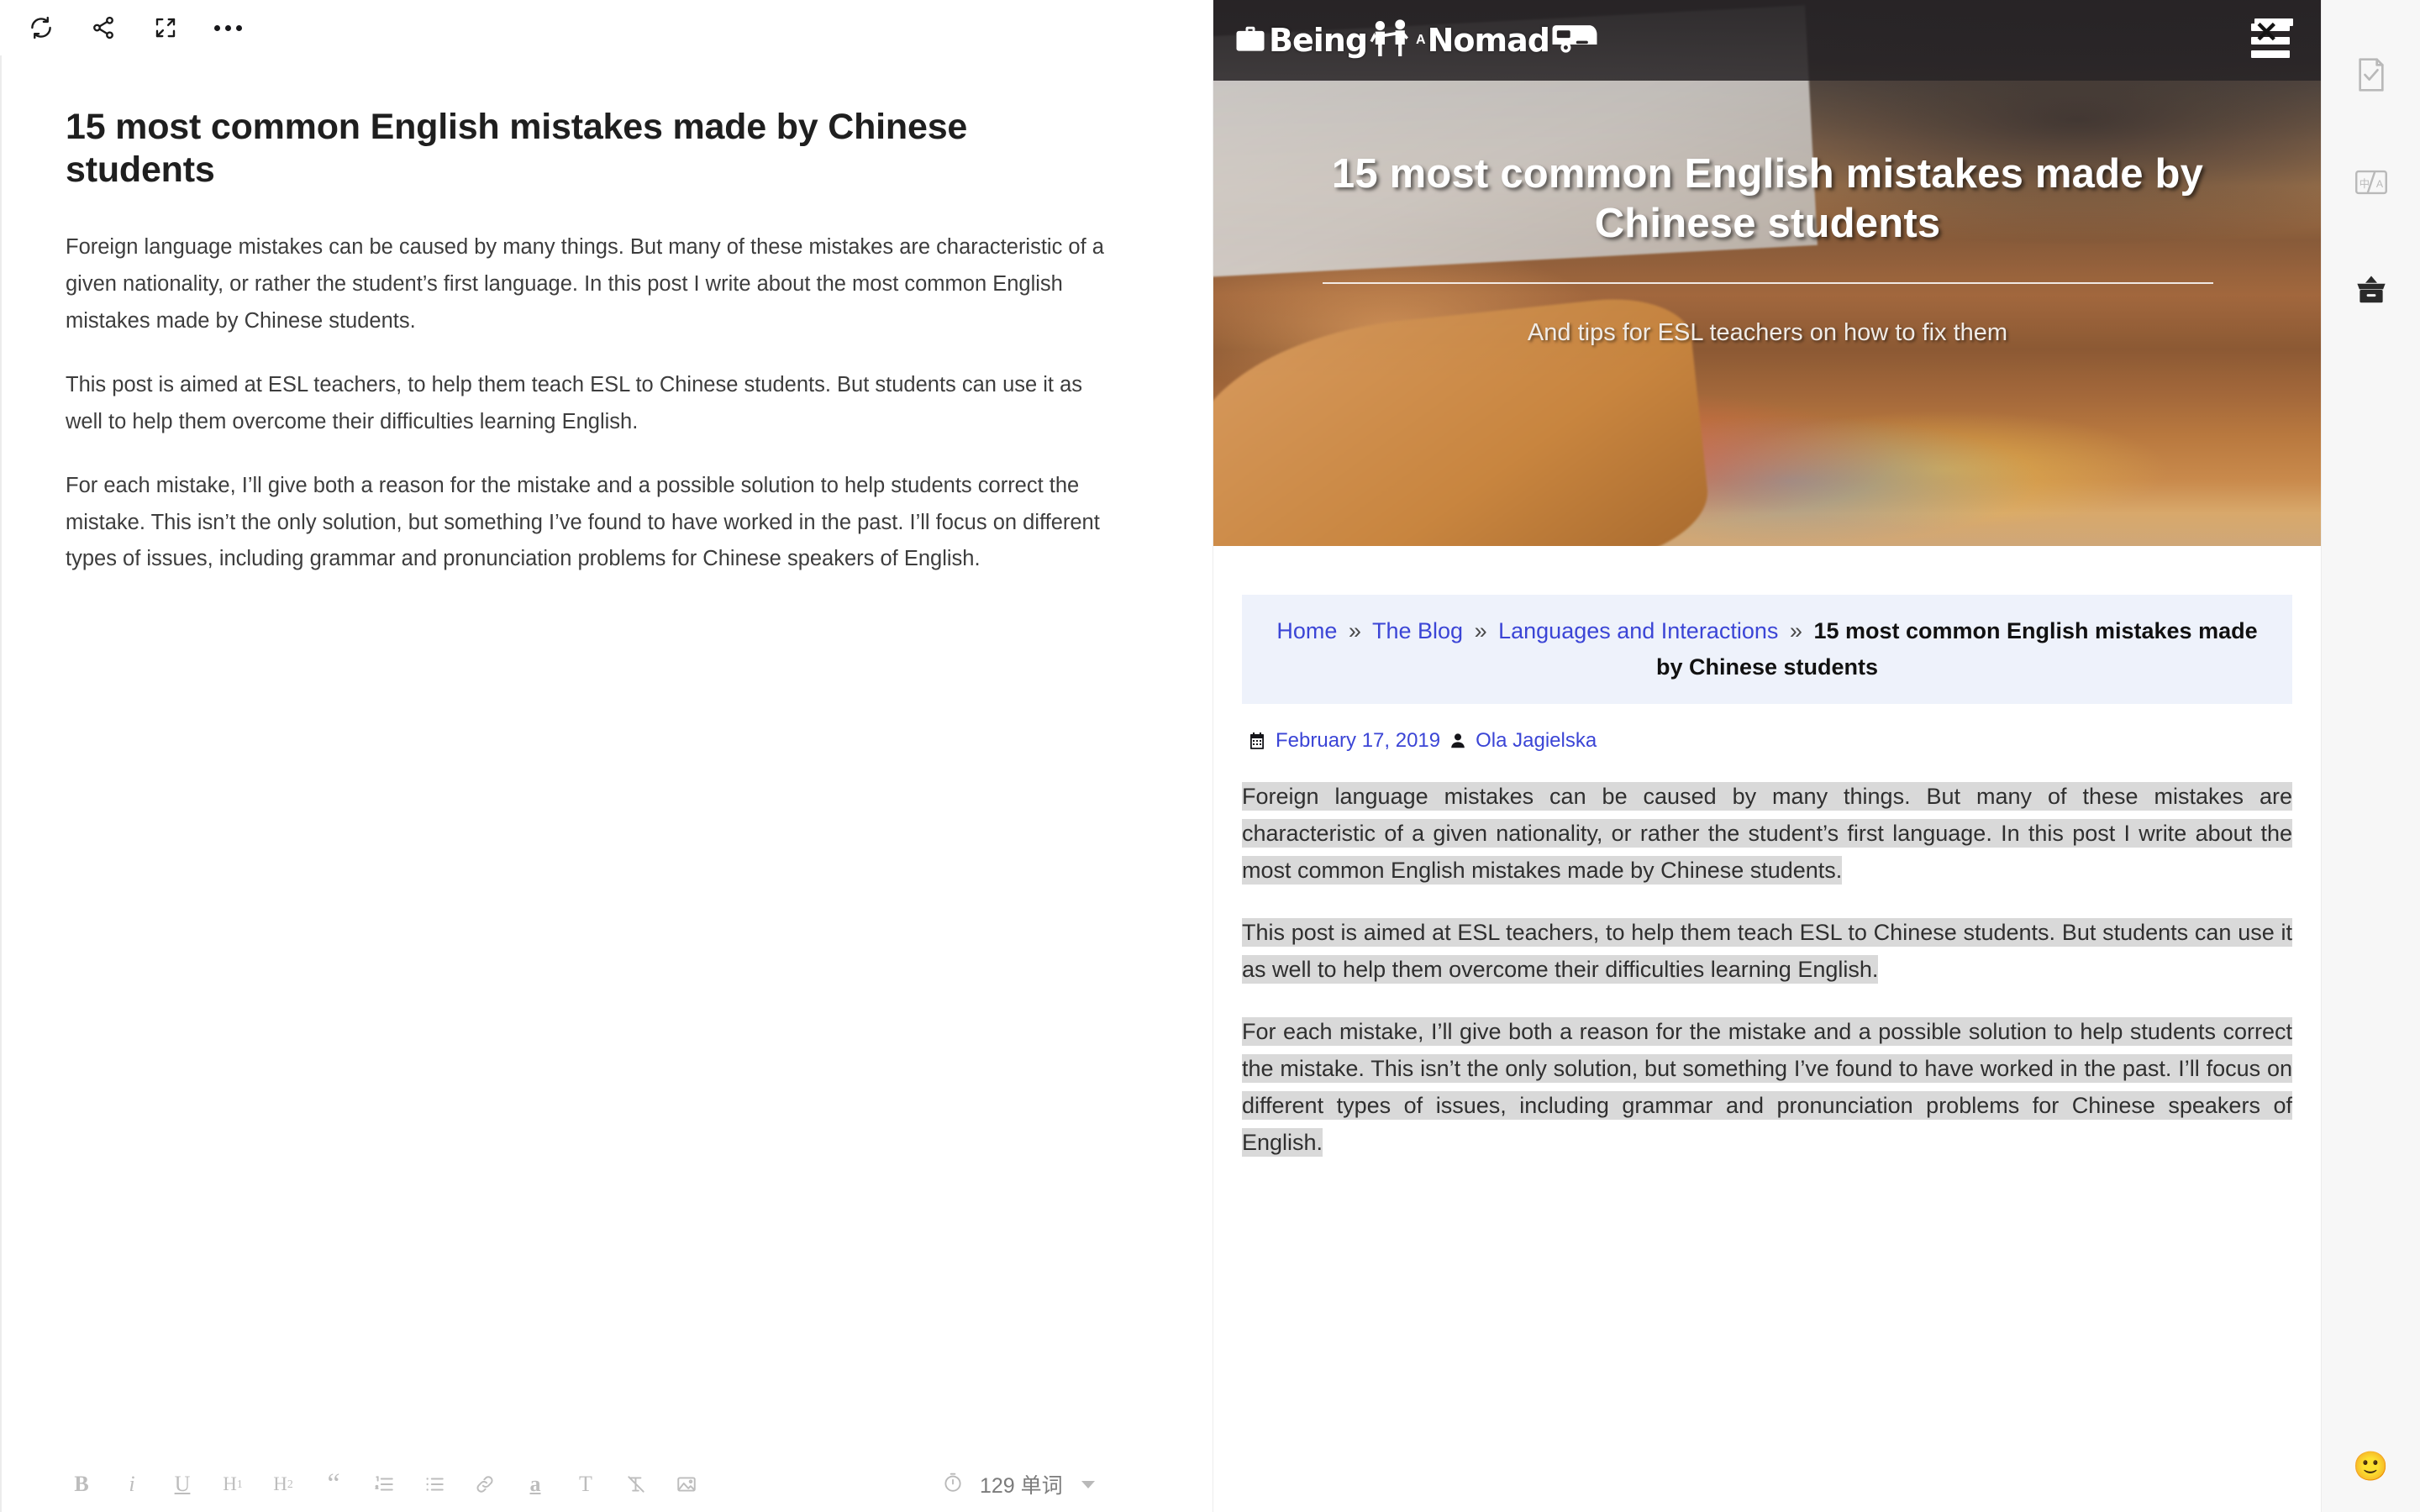 The image size is (2420, 1512). What do you see at coordinates (687, 1484) in the screenshot?
I see `image-icon` at bounding box center [687, 1484].